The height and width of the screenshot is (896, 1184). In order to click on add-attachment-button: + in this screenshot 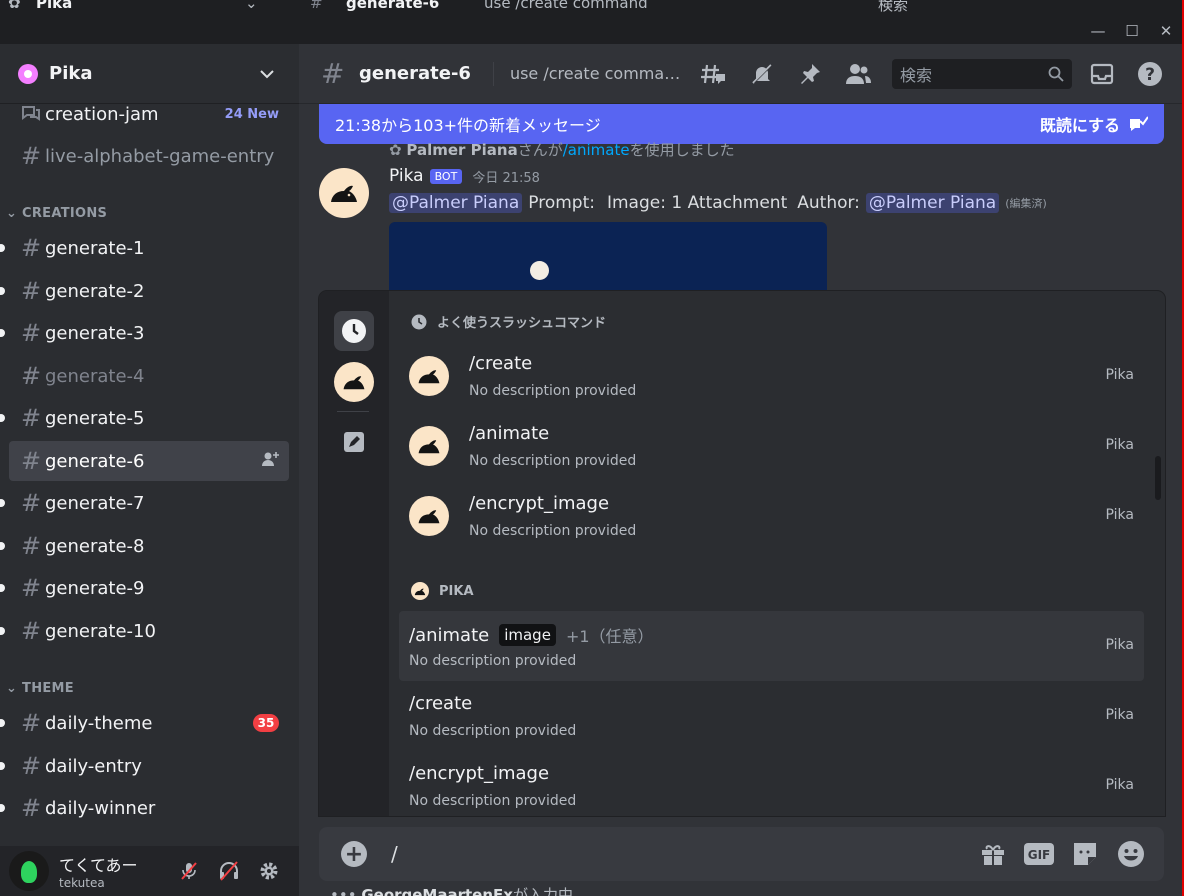, I will do `click(354, 854)`.